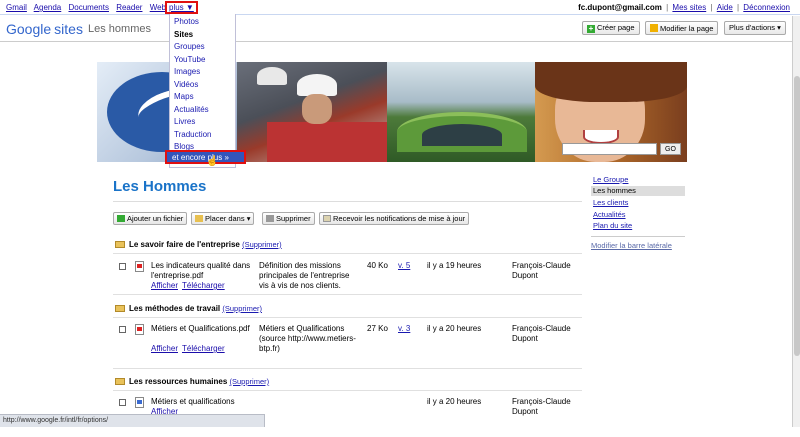 Image resolution: width=800 pixels, height=437 pixels. I want to click on more-products-button: plus ▼, so click(181, 7).